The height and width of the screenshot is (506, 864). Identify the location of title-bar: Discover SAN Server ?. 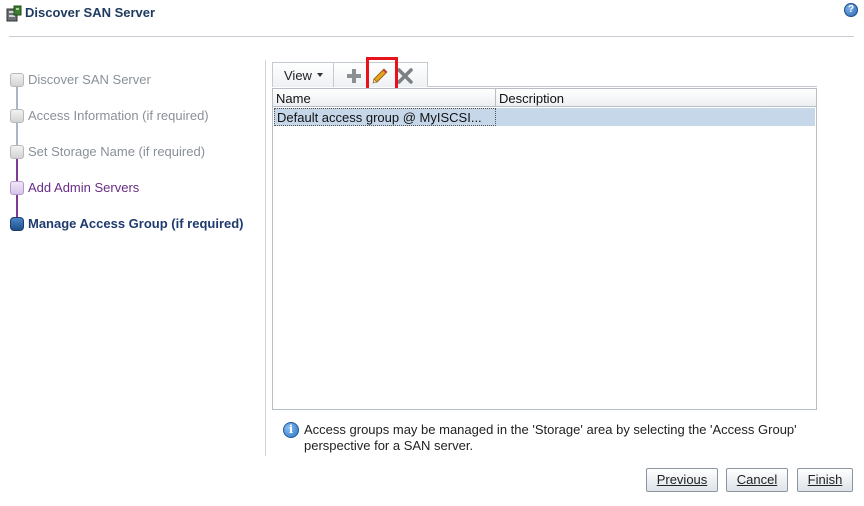
(432, 15).